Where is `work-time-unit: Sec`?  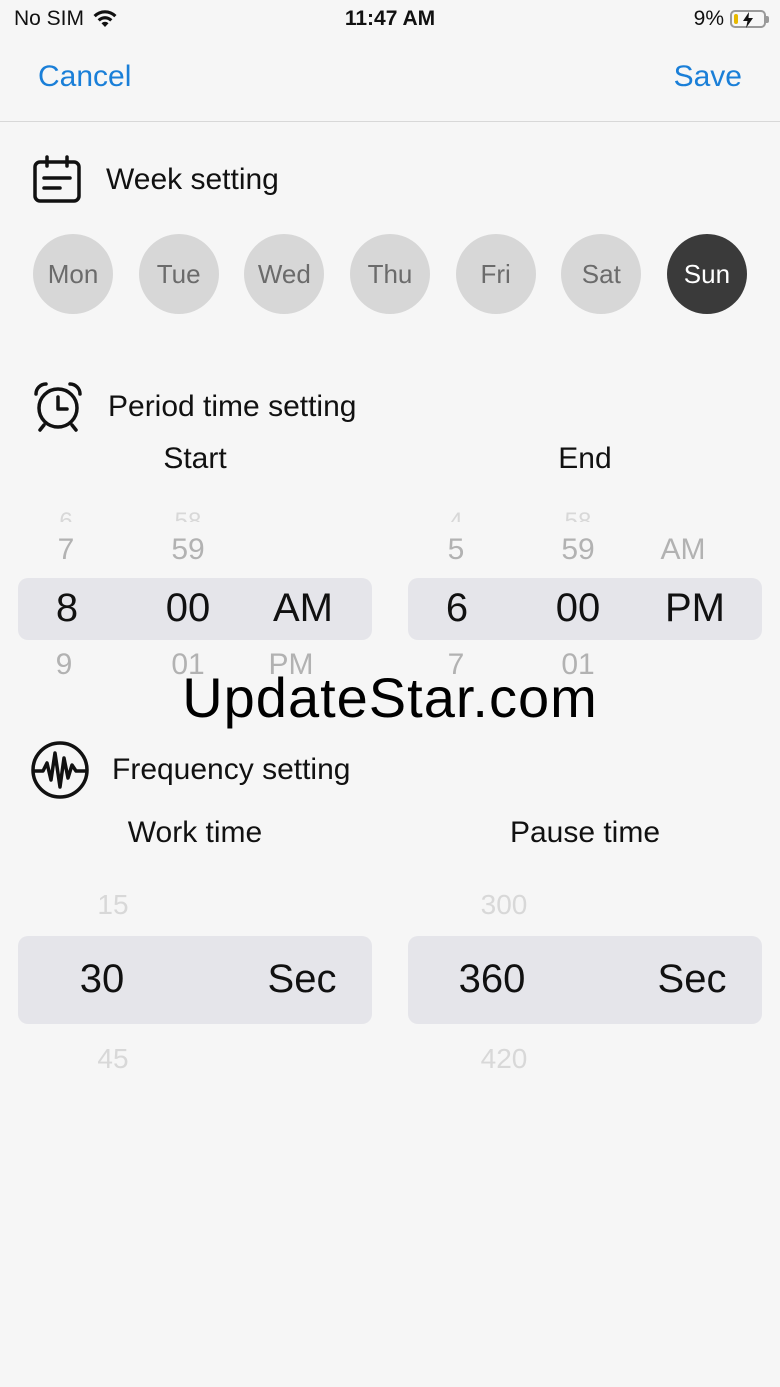 work-time-unit: Sec is located at coordinates (302, 979).